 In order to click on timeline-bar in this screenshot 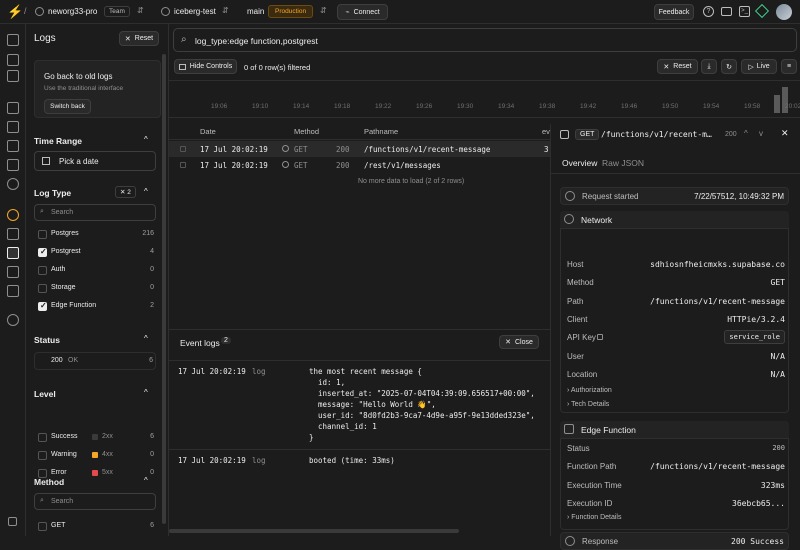, I will do `click(777, 104)`.